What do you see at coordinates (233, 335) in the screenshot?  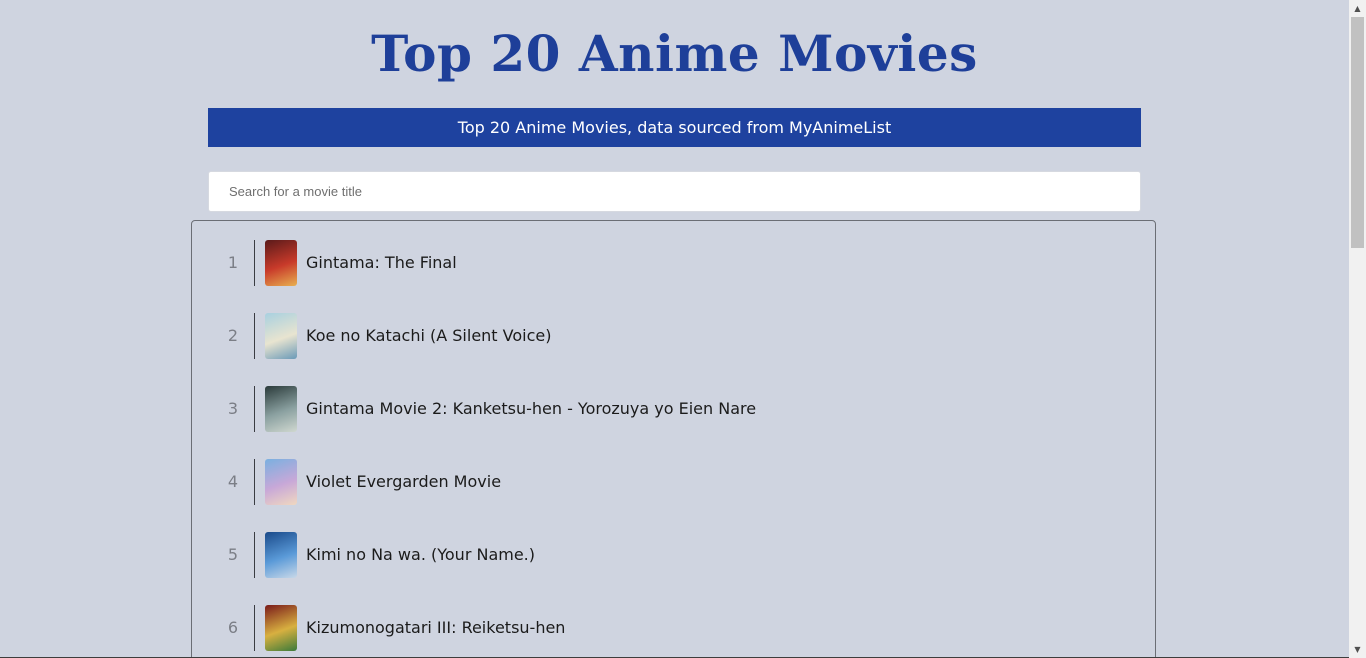 I see `movie-rank: 2` at bounding box center [233, 335].